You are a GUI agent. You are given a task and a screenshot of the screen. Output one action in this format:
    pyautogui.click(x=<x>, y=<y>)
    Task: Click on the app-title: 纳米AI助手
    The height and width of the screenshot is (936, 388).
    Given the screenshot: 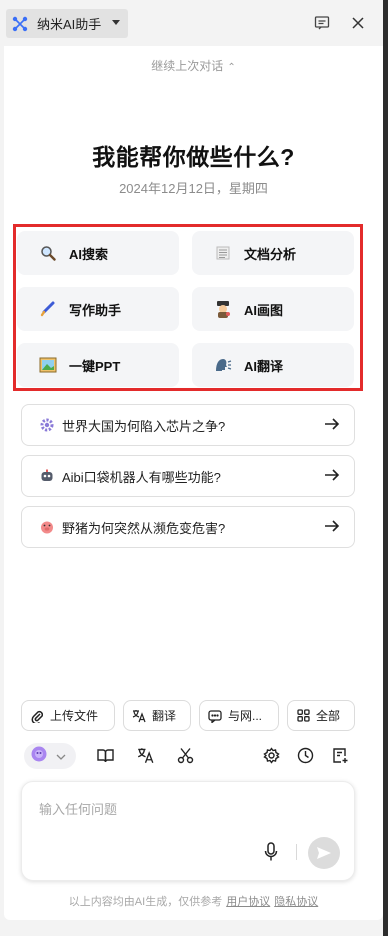 What is the action you would take?
    pyautogui.click(x=69, y=24)
    